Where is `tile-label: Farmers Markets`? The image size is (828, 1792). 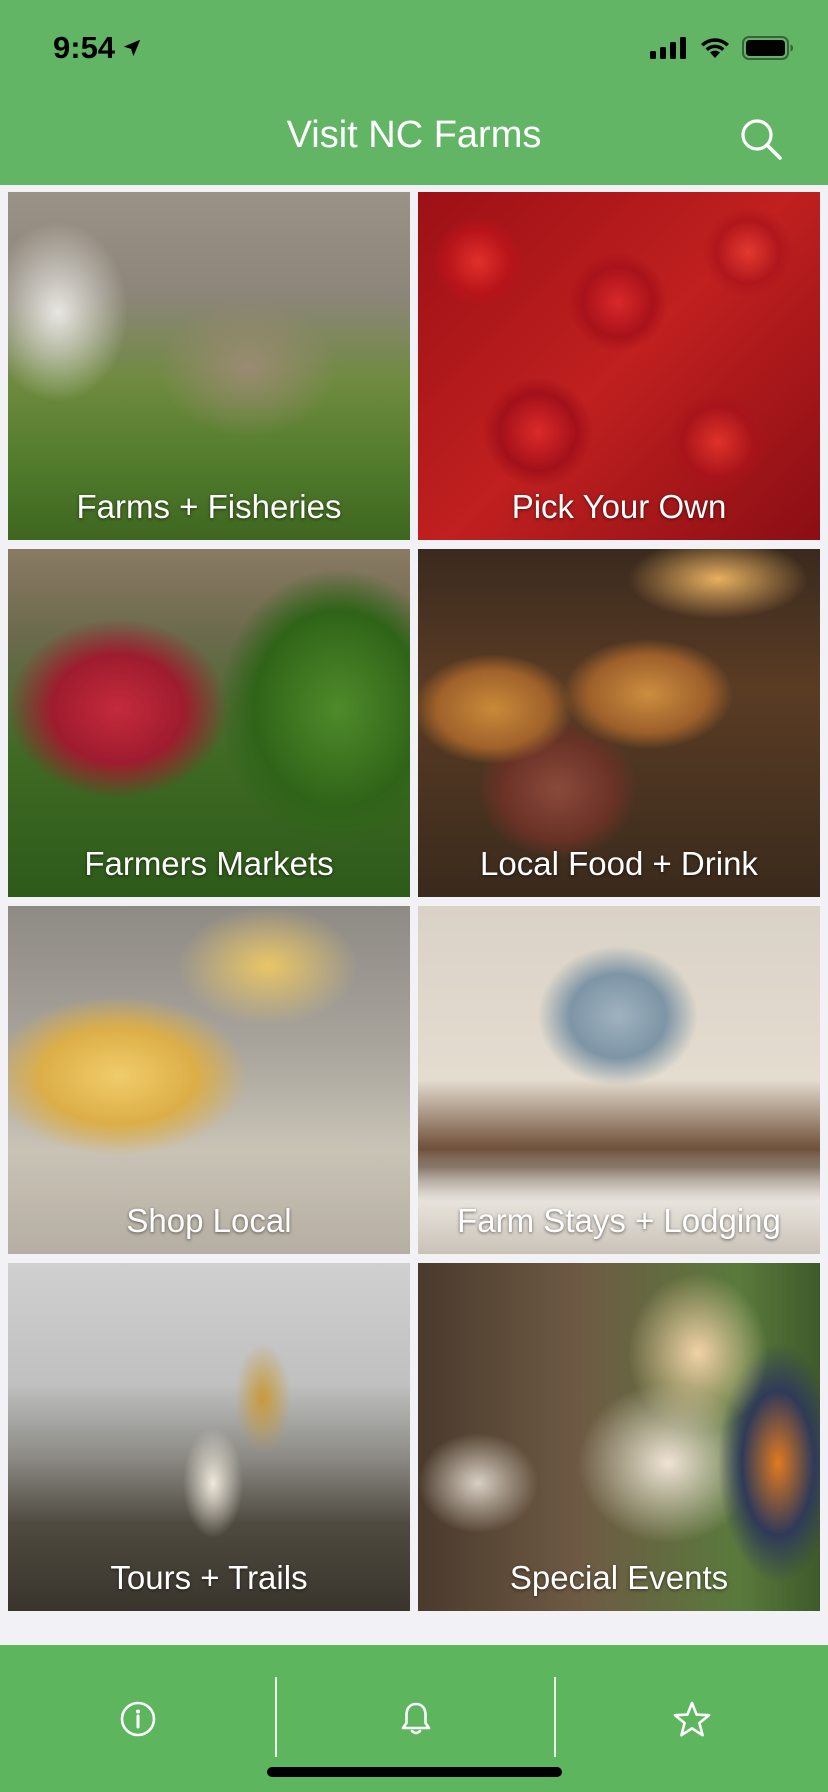
tile-label: Farmers Markets is located at coordinates (209, 863).